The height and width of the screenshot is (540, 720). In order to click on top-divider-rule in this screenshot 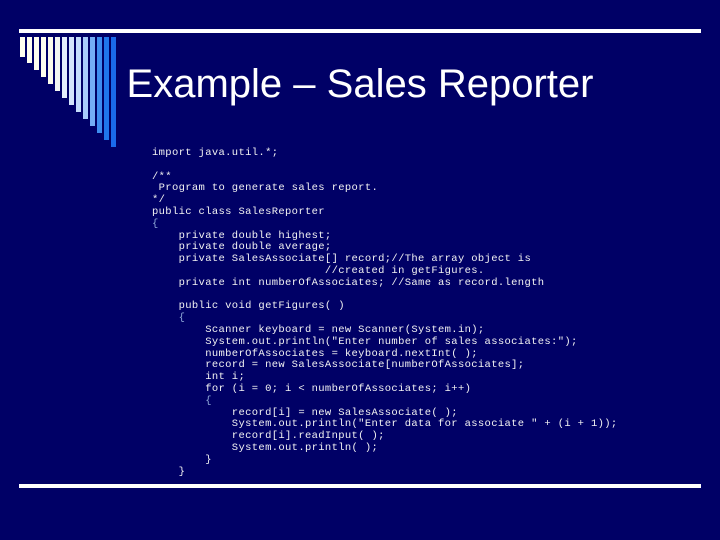, I will do `click(360, 31)`.